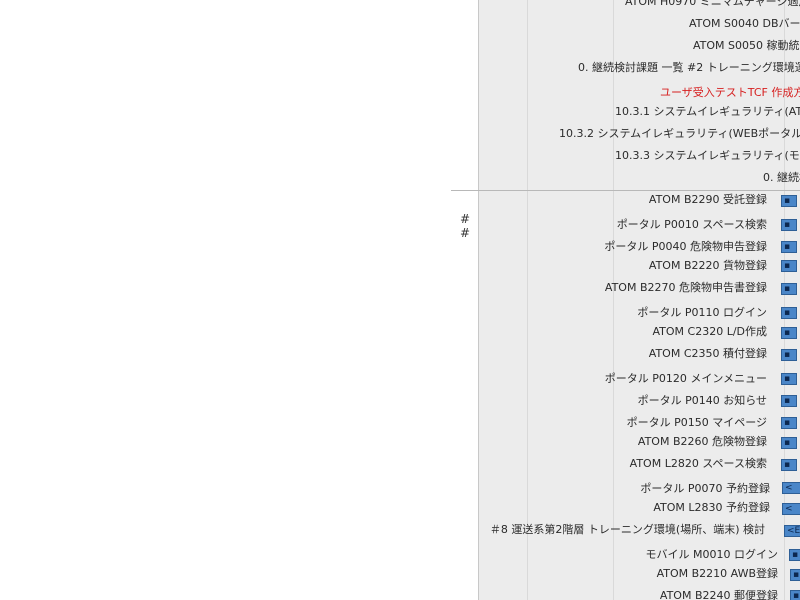  I want to click on task-label: ポータル P0110 ログイン, so click(702, 313).